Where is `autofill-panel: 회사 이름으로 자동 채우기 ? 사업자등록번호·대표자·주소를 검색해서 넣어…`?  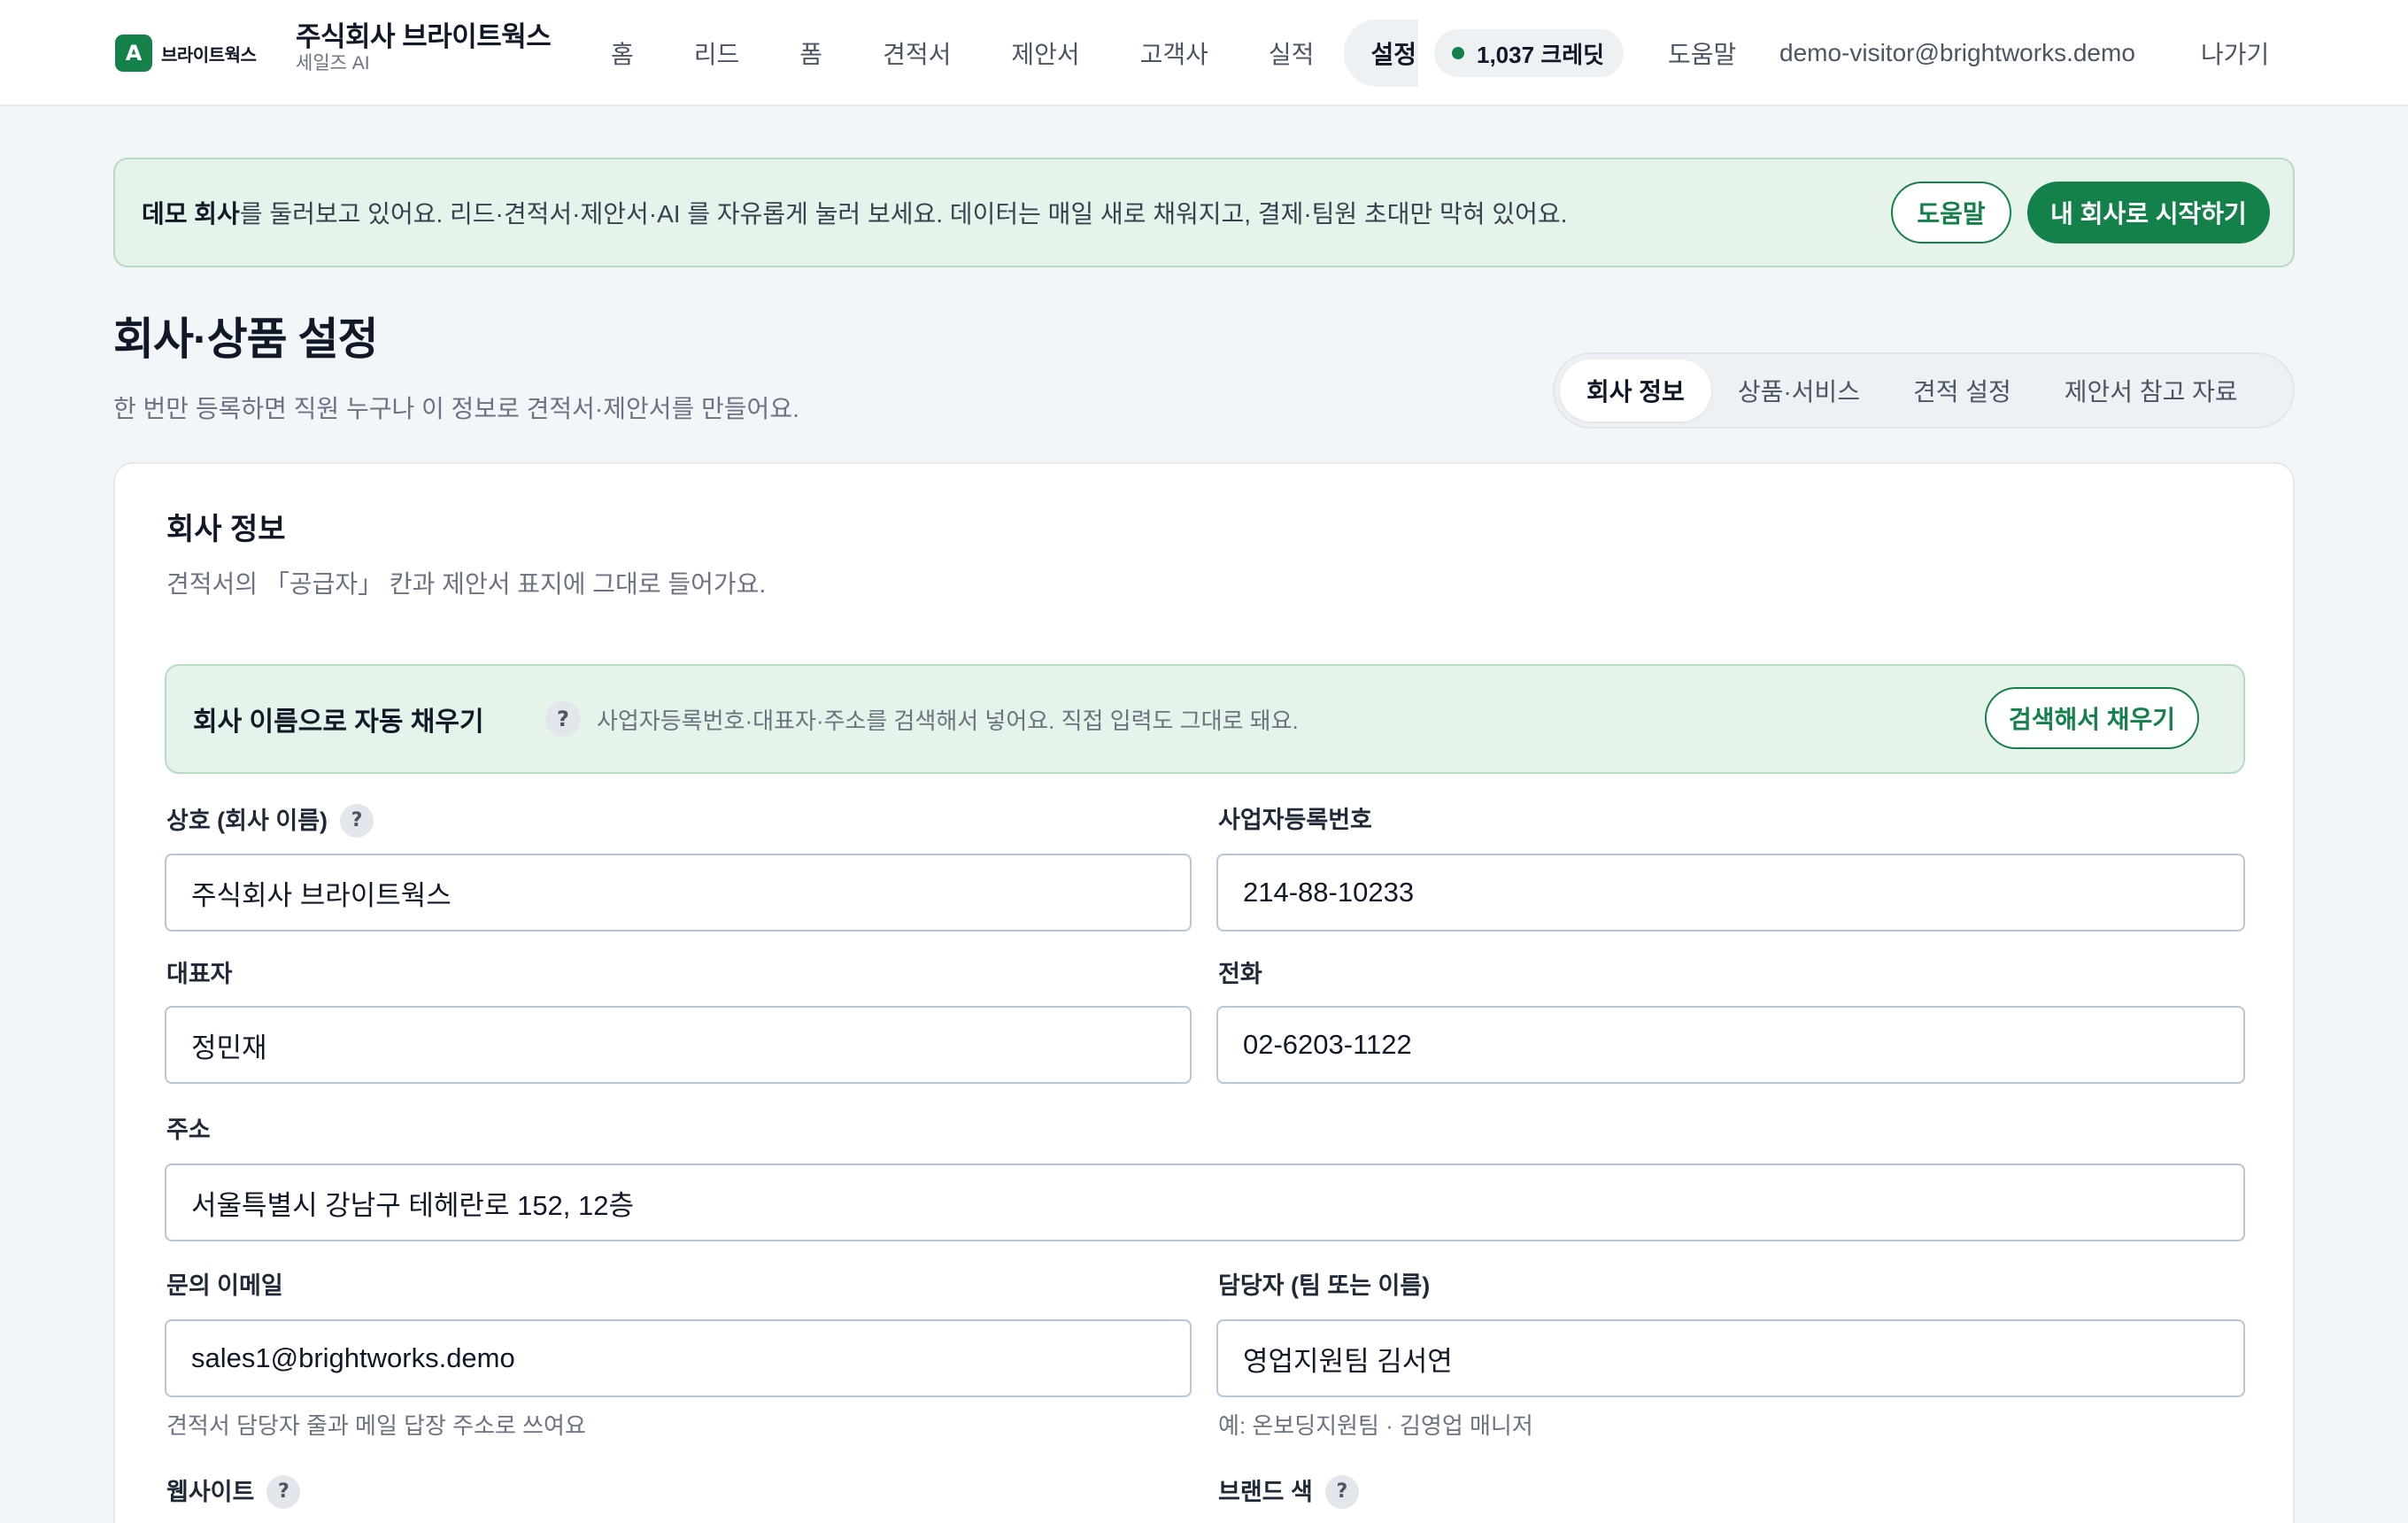
autofill-panel: 회사 이름으로 자동 채우기 ? 사업자등록번호·대표자·주소를 검색해서 넣어… is located at coordinates (1205, 719).